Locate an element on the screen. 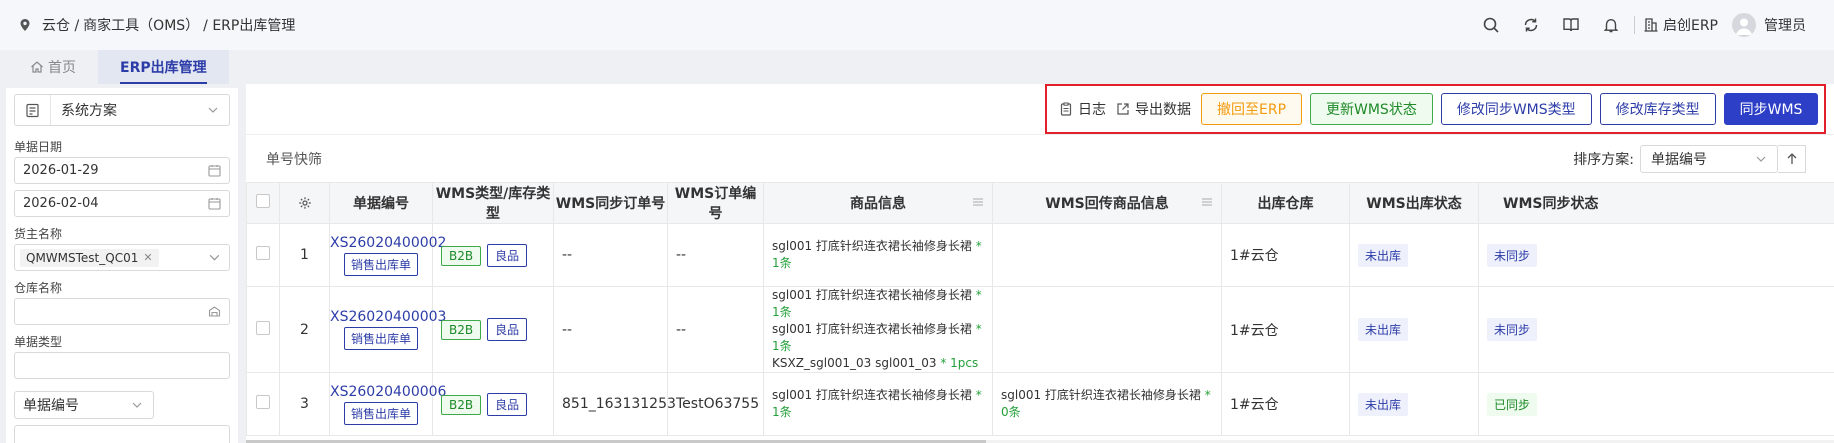  search-field-value: 单据编号 is located at coordinates (51, 406).